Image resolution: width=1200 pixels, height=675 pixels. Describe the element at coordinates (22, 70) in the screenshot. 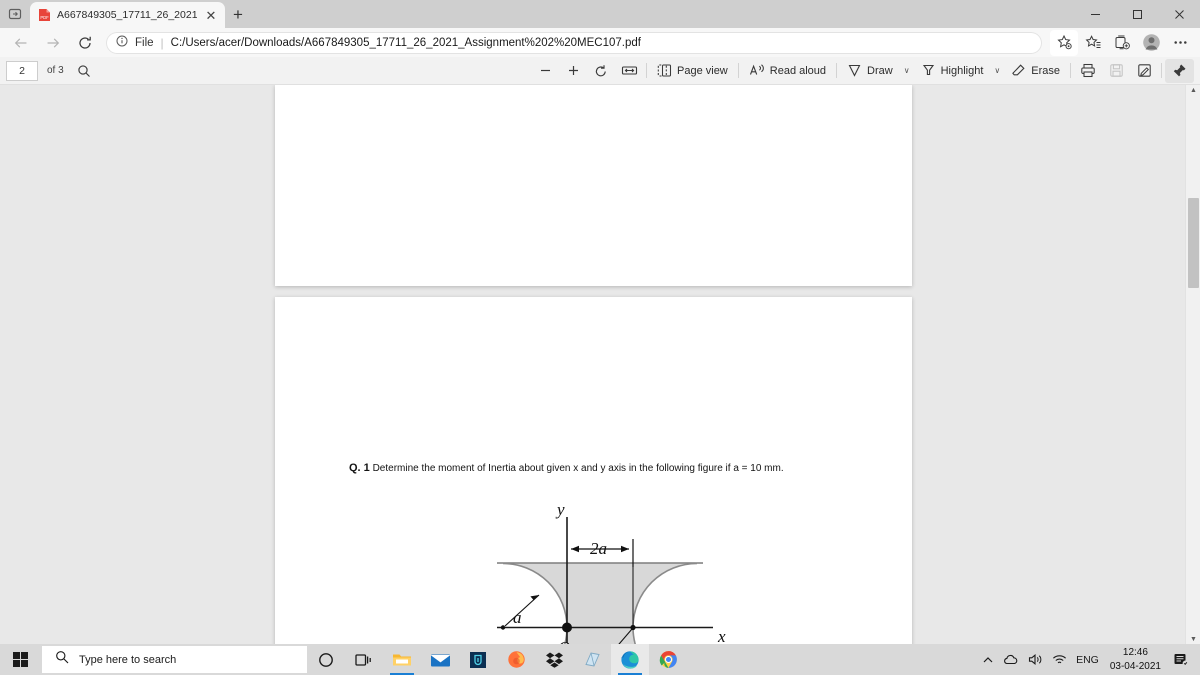

I see `page-number-input: 2` at that location.